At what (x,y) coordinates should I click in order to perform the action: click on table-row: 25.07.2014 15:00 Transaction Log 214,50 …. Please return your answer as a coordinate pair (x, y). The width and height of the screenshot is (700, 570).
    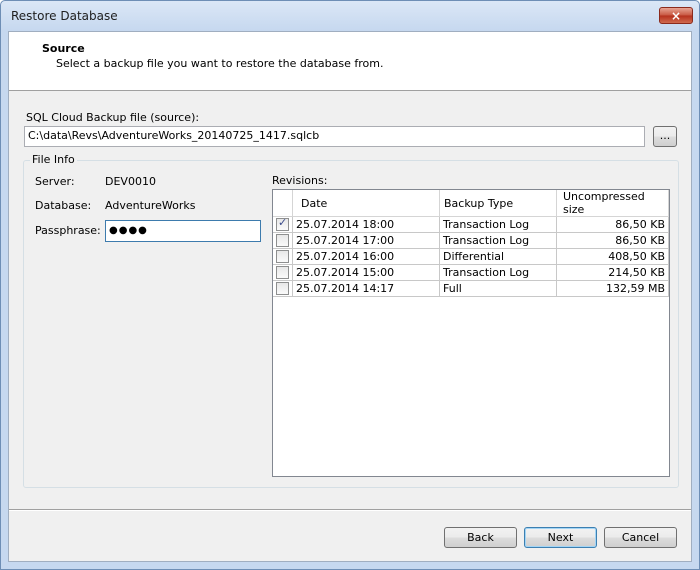
    Looking at the image, I should click on (471, 272).